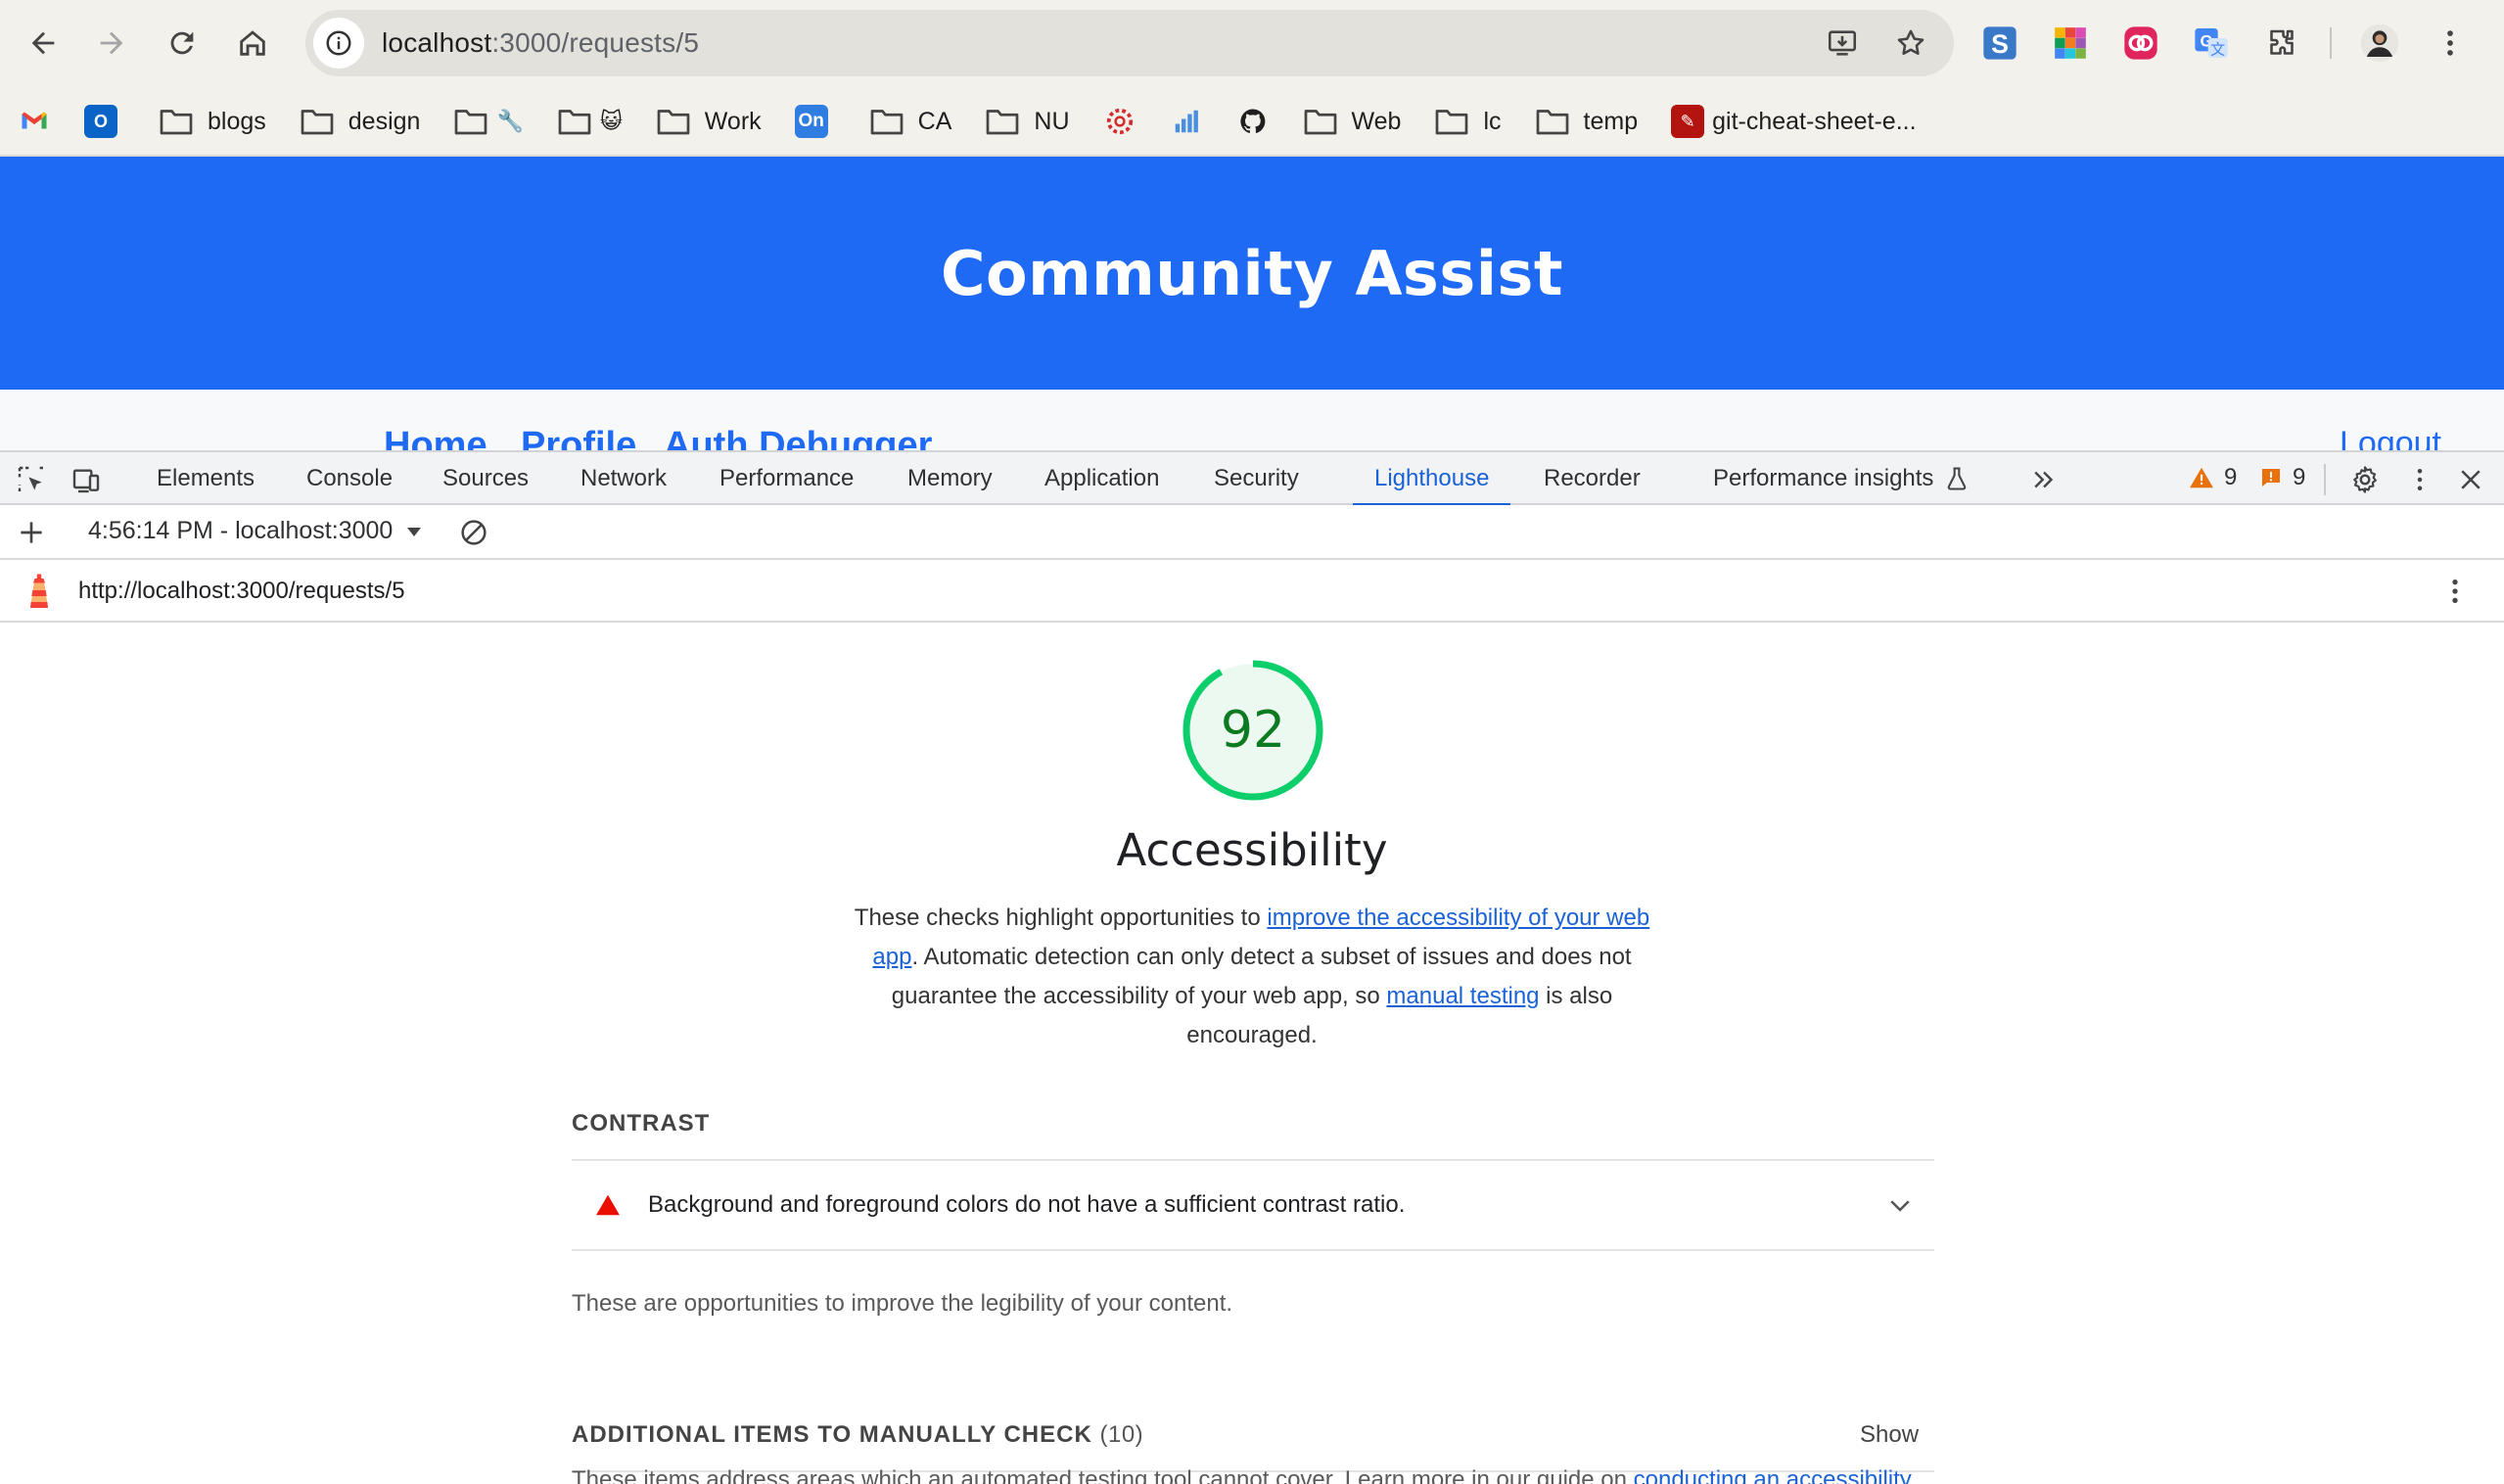 Image resolution: width=2504 pixels, height=1484 pixels. What do you see at coordinates (2141, 43) in the screenshot?
I see `extension-link-icon` at bounding box center [2141, 43].